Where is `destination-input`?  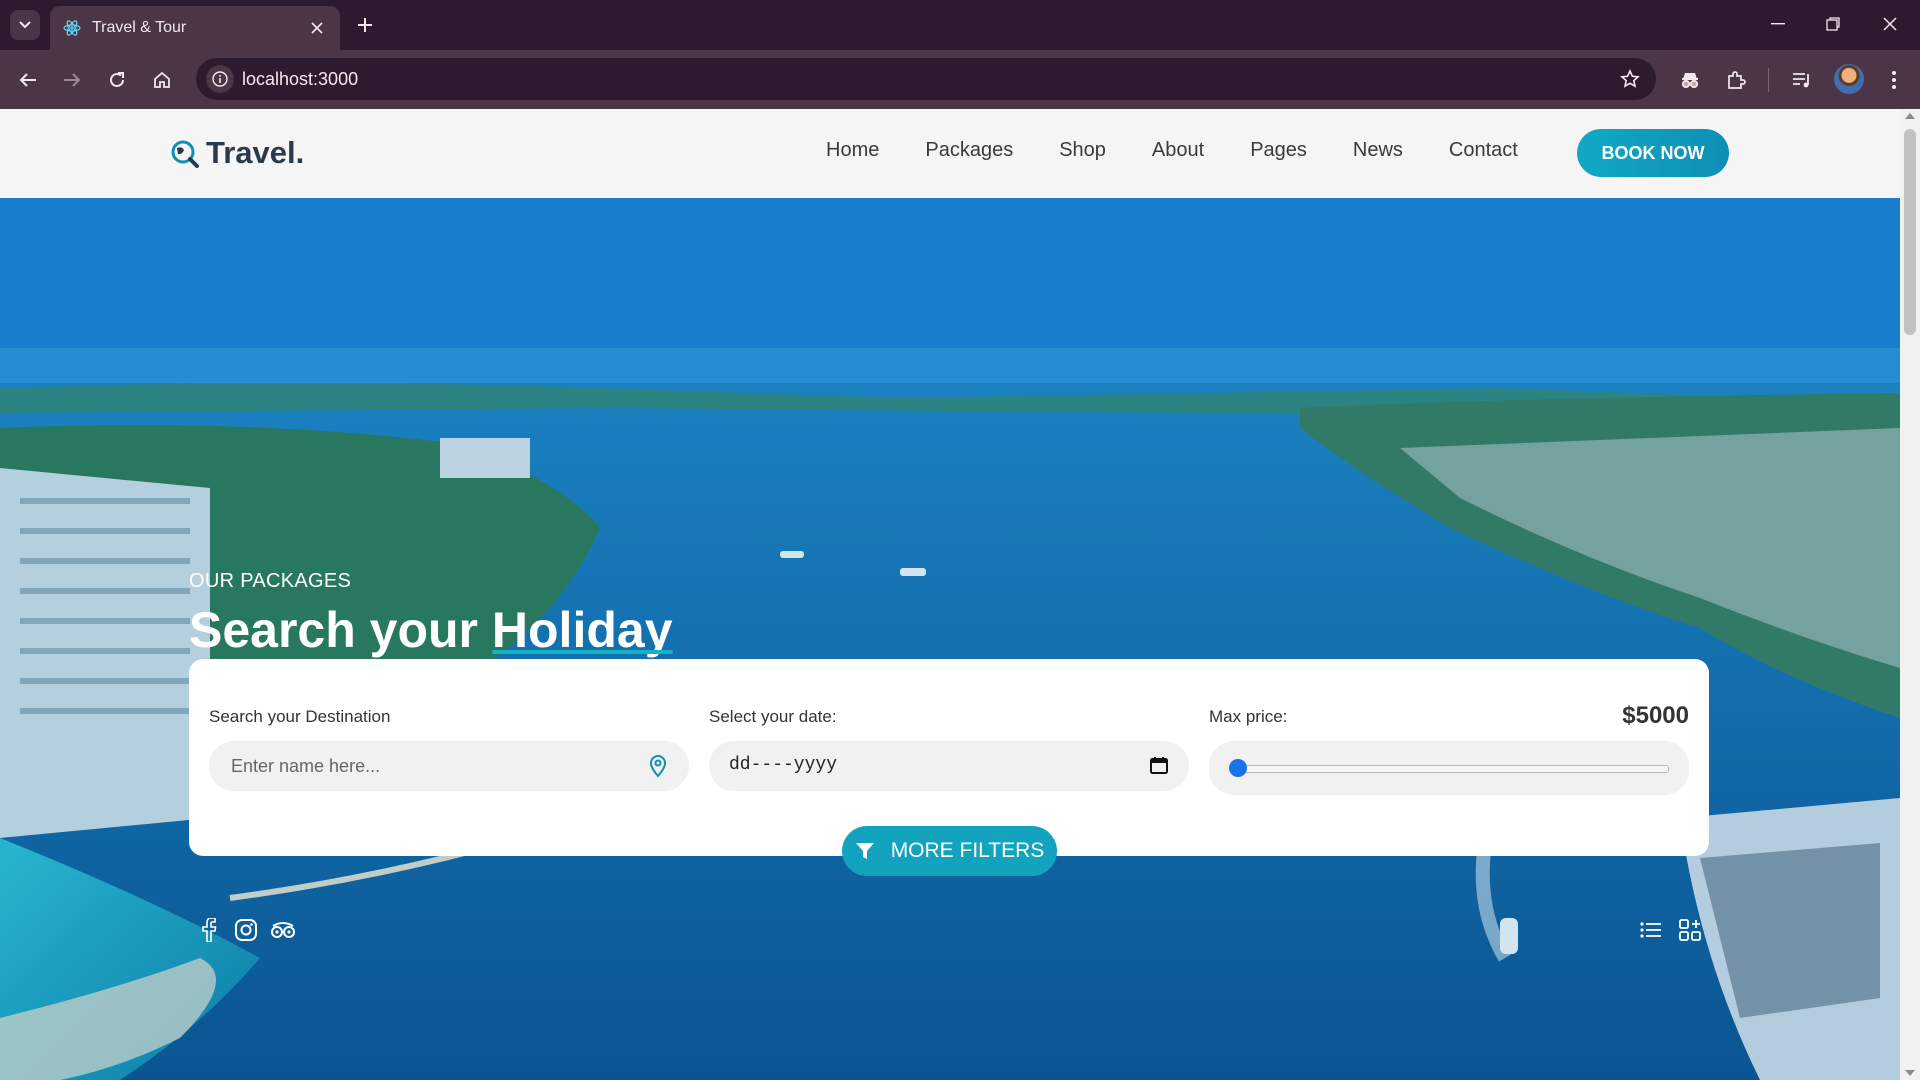 destination-input is located at coordinates (431, 766).